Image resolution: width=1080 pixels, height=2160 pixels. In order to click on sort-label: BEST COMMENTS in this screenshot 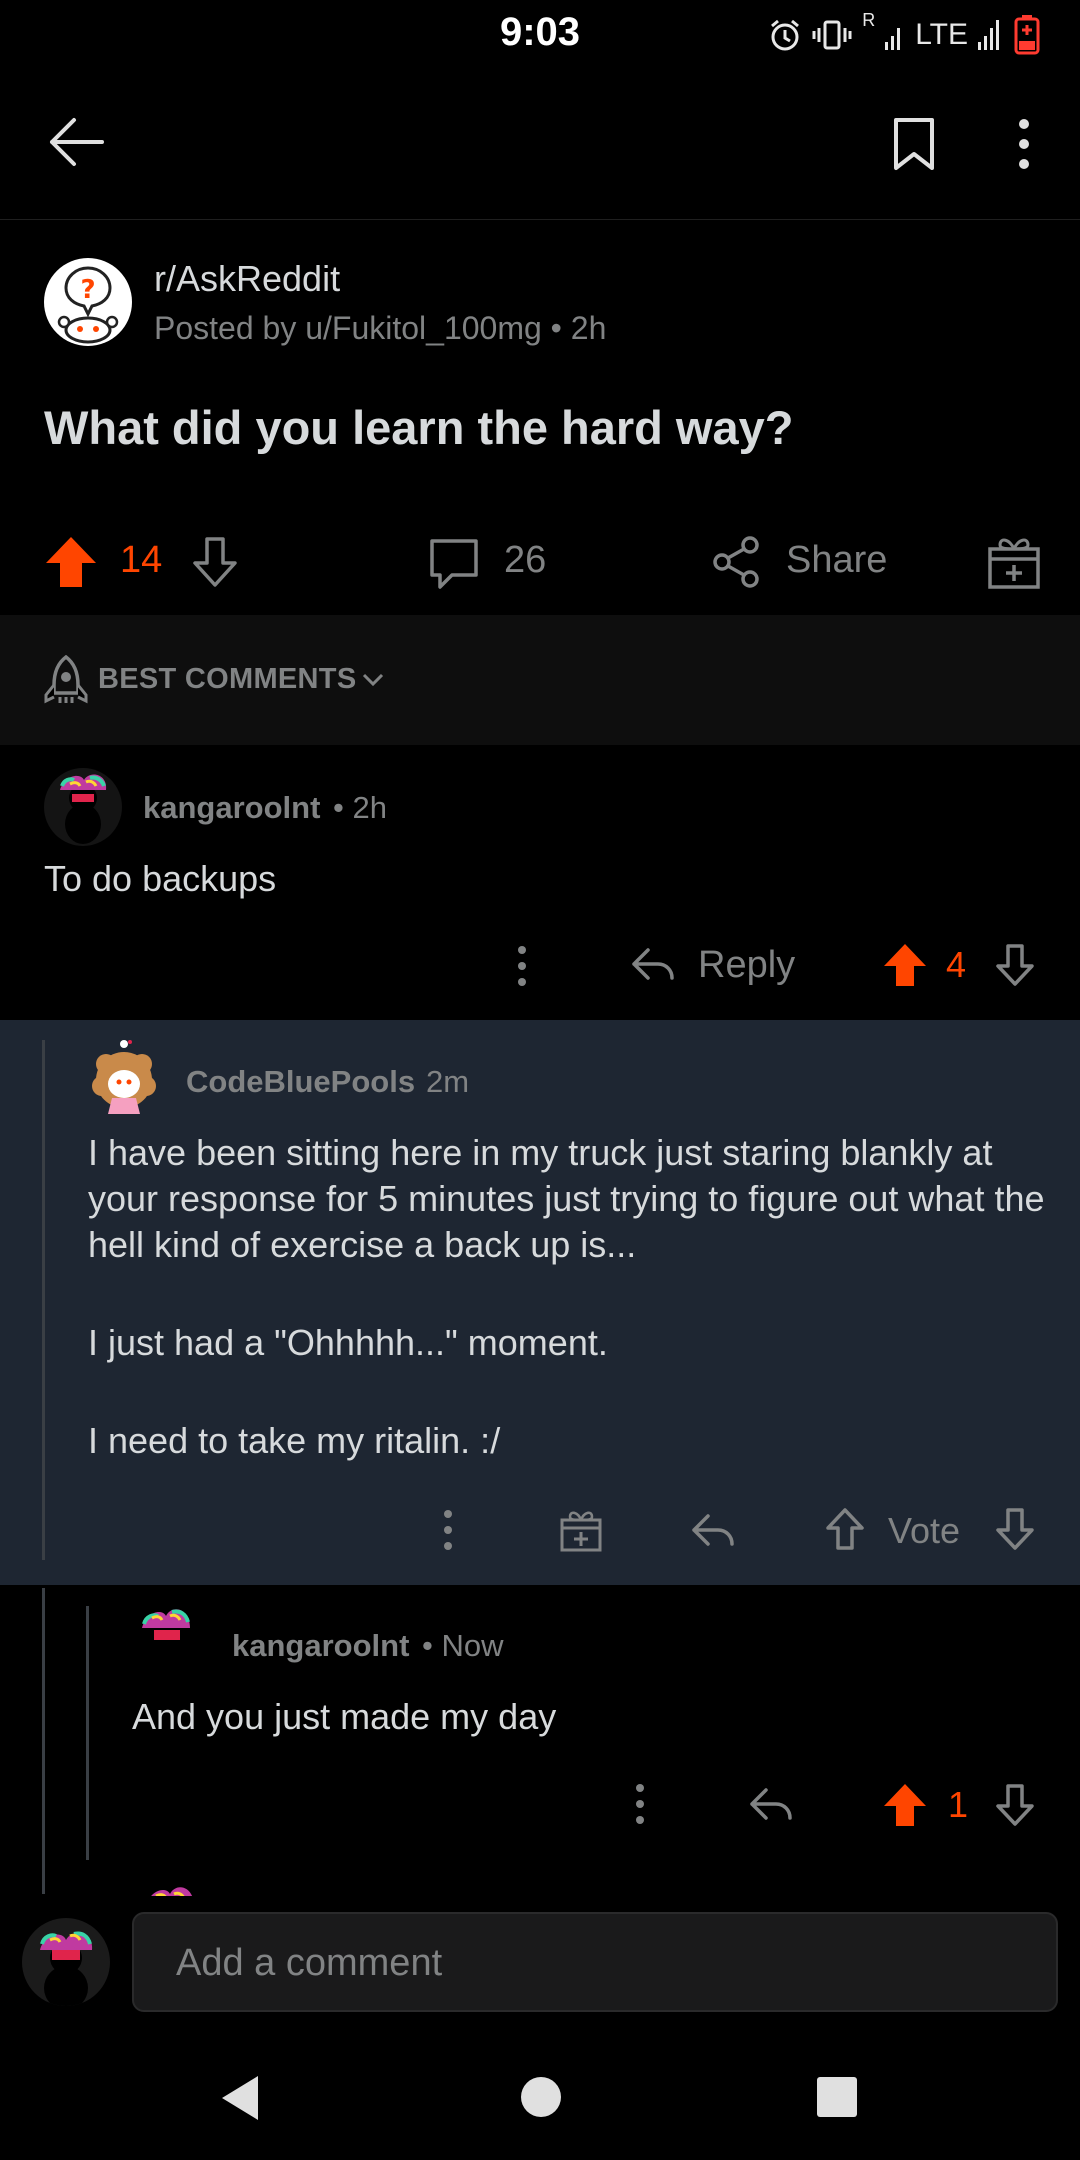, I will do `click(227, 679)`.